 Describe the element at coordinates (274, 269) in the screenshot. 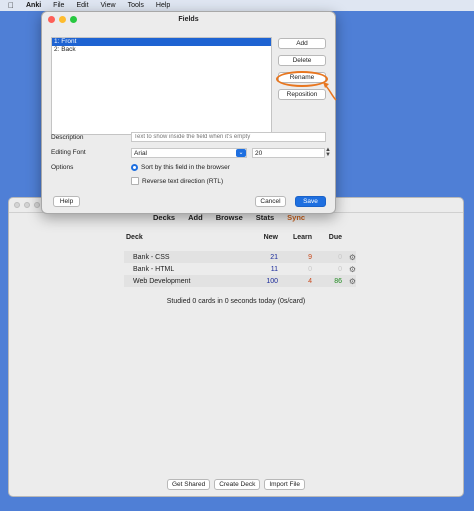

I see `deck-new-count: 11` at that location.